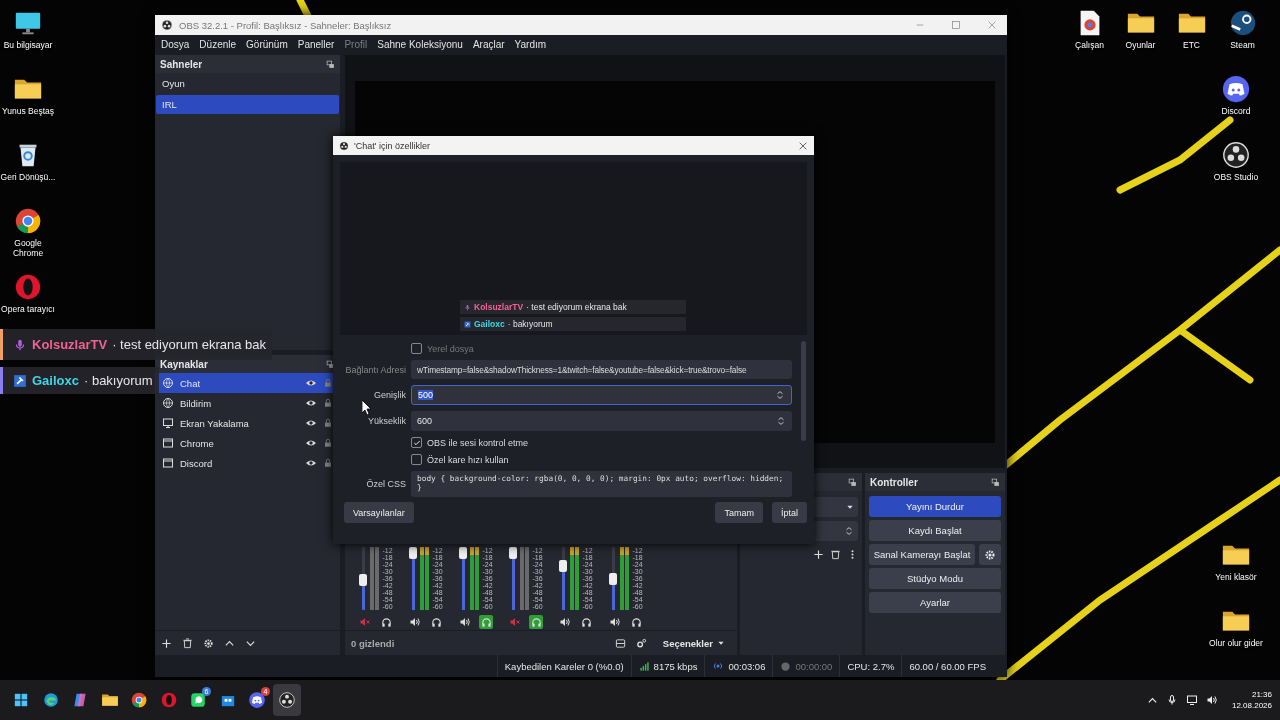  Describe the element at coordinates (420, 44) in the screenshot. I see `menu-item: Sahne Koleksiyonu` at that location.